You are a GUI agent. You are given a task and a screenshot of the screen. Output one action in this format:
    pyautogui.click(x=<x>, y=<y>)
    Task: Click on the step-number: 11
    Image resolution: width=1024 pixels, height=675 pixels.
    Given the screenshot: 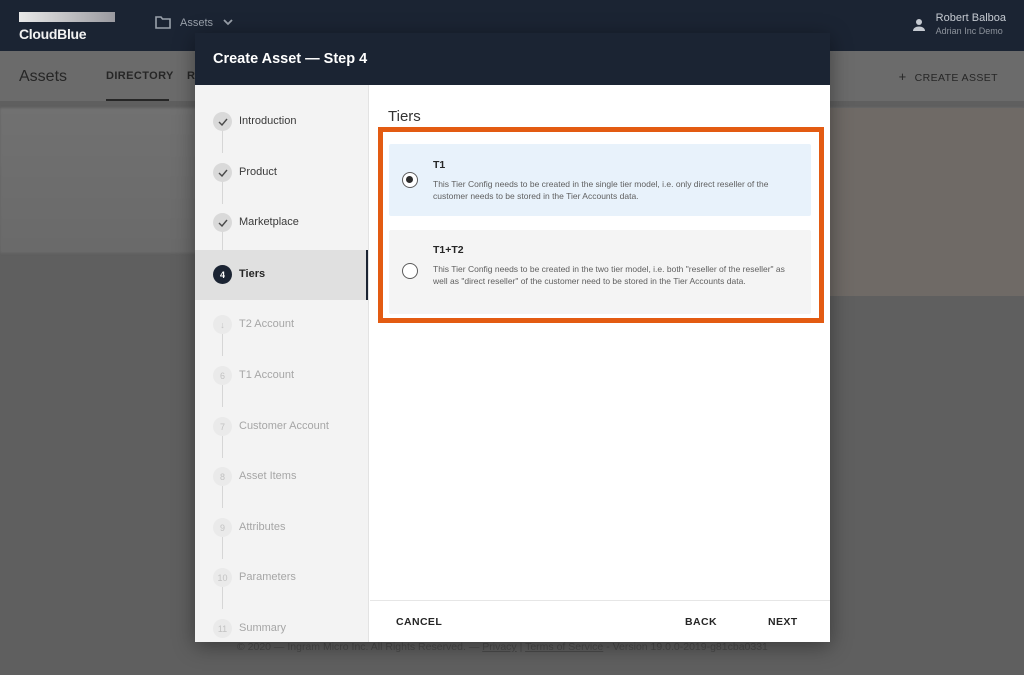 What is the action you would take?
    pyautogui.click(x=222, y=628)
    